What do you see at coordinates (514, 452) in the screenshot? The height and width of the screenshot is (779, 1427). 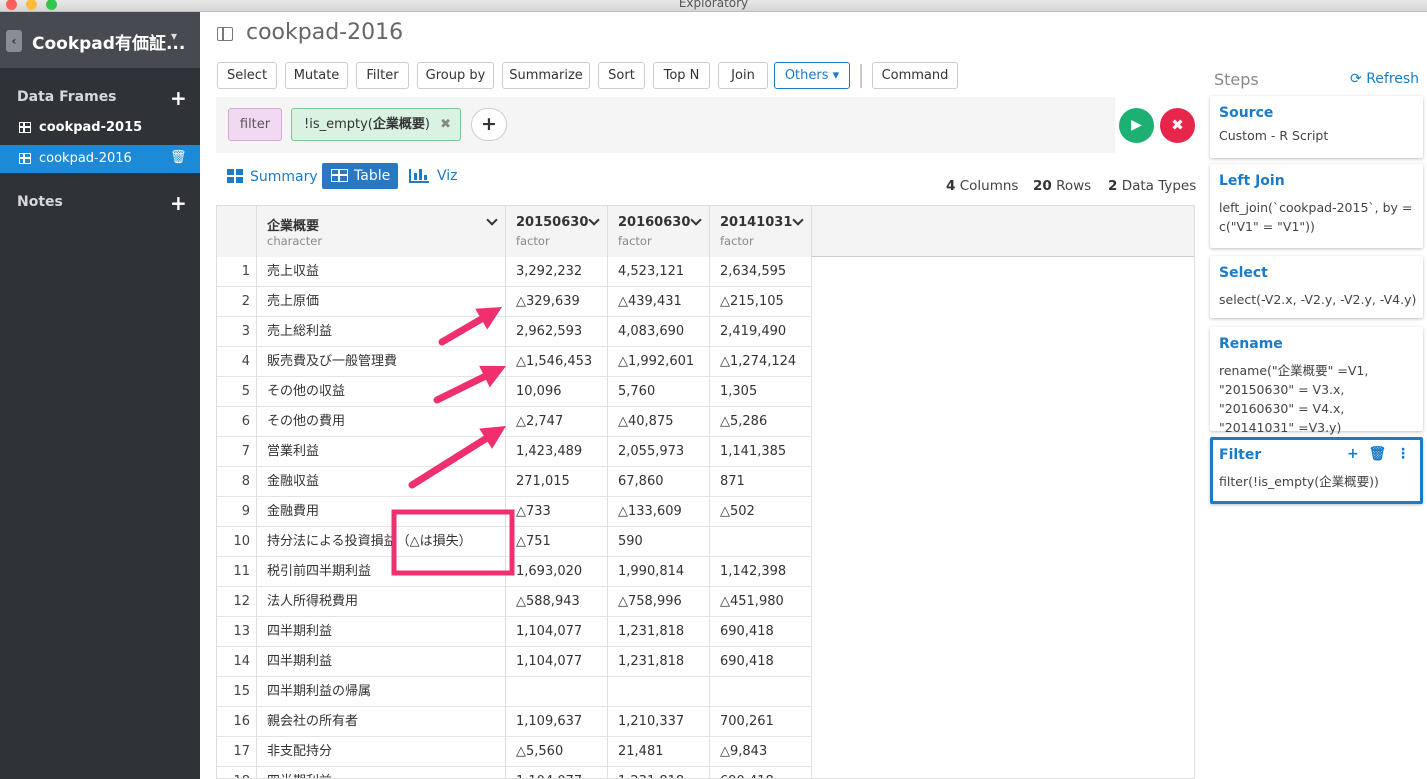 I see `table-row: 7 営業利益 1,423,489 2,055,973 1,141,385` at bounding box center [514, 452].